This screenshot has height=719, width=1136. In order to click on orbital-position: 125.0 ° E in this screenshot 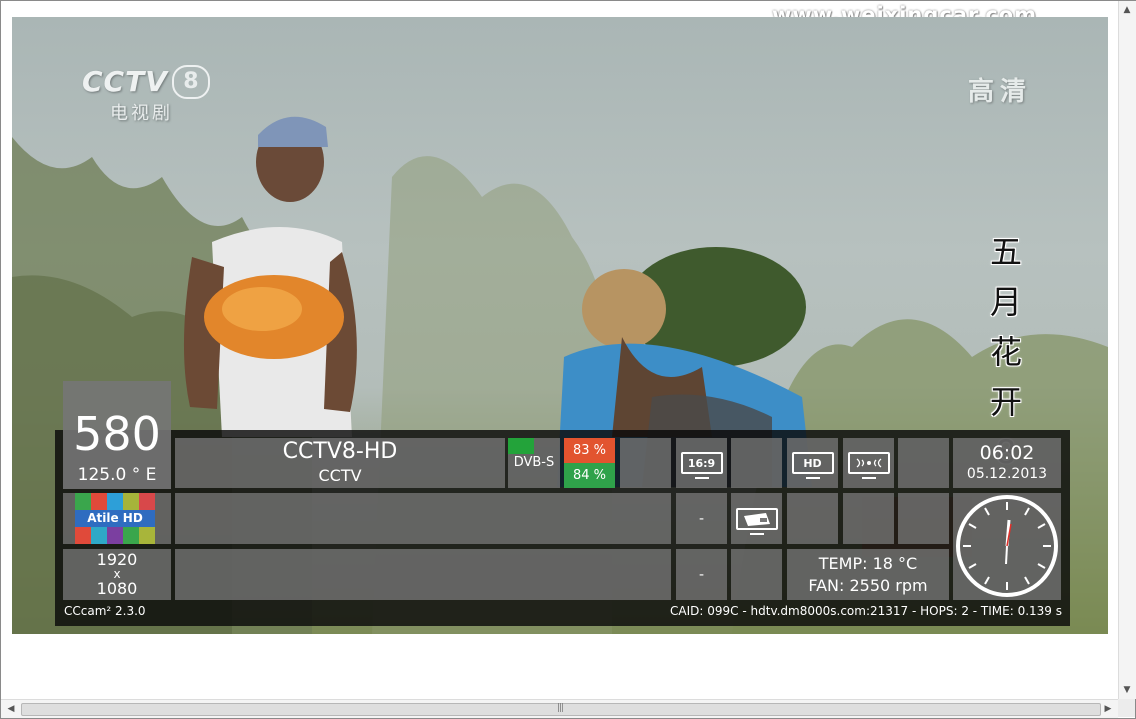, I will do `click(117, 475)`.